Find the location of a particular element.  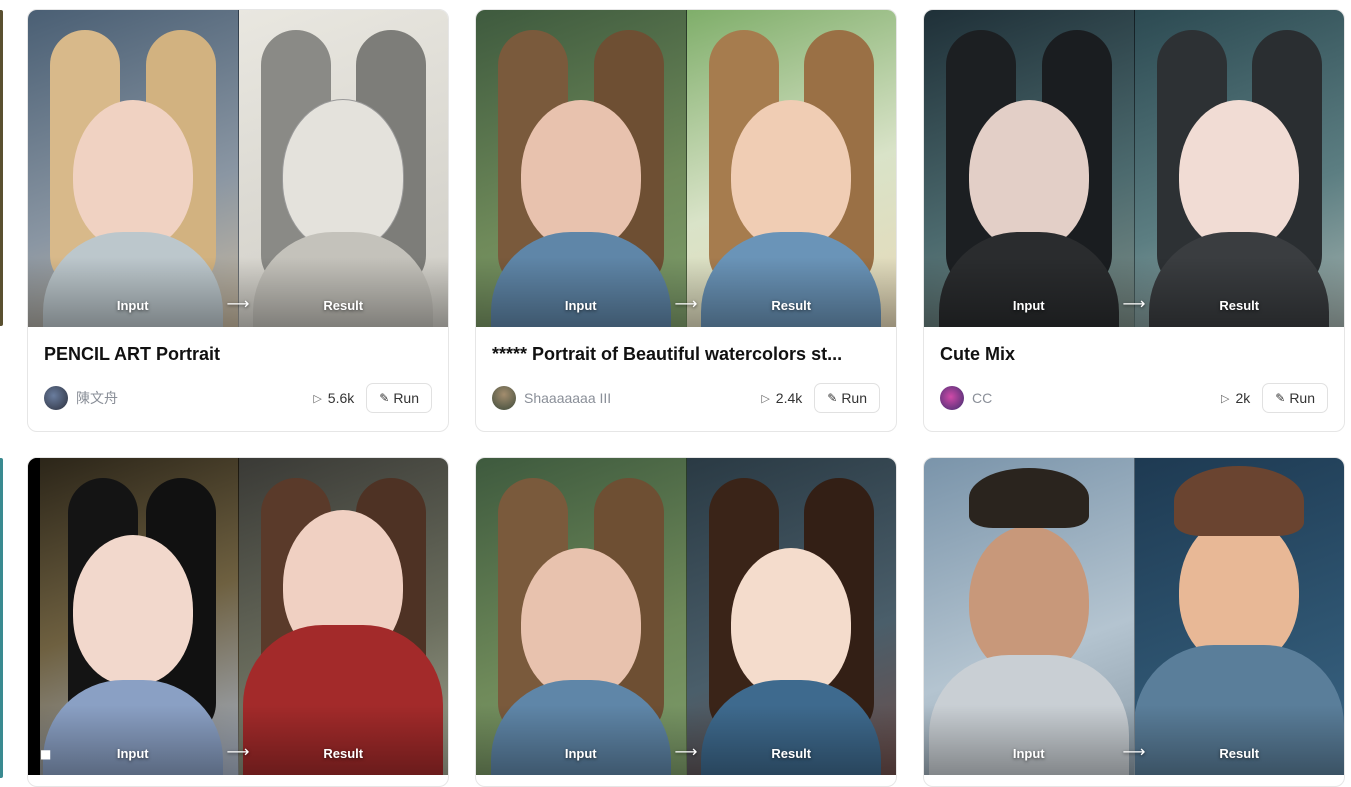

play-count: ▷ 2.4k is located at coordinates (781, 398).